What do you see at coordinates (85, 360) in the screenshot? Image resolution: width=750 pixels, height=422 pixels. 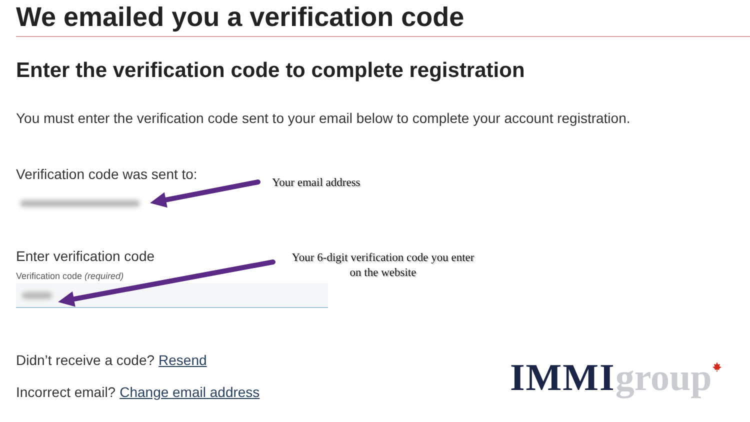 I see `resend-prompt: Didn’t receive a code?` at bounding box center [85, 360].